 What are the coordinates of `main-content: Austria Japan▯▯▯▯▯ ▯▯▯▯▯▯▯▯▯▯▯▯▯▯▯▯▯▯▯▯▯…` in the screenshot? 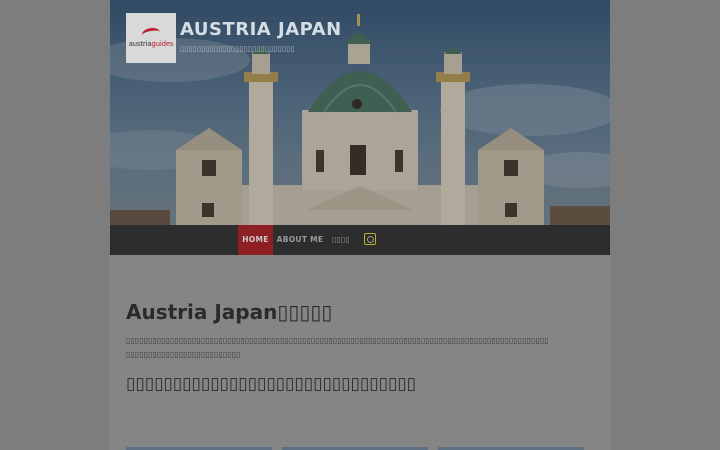 It's located at (361, 347).